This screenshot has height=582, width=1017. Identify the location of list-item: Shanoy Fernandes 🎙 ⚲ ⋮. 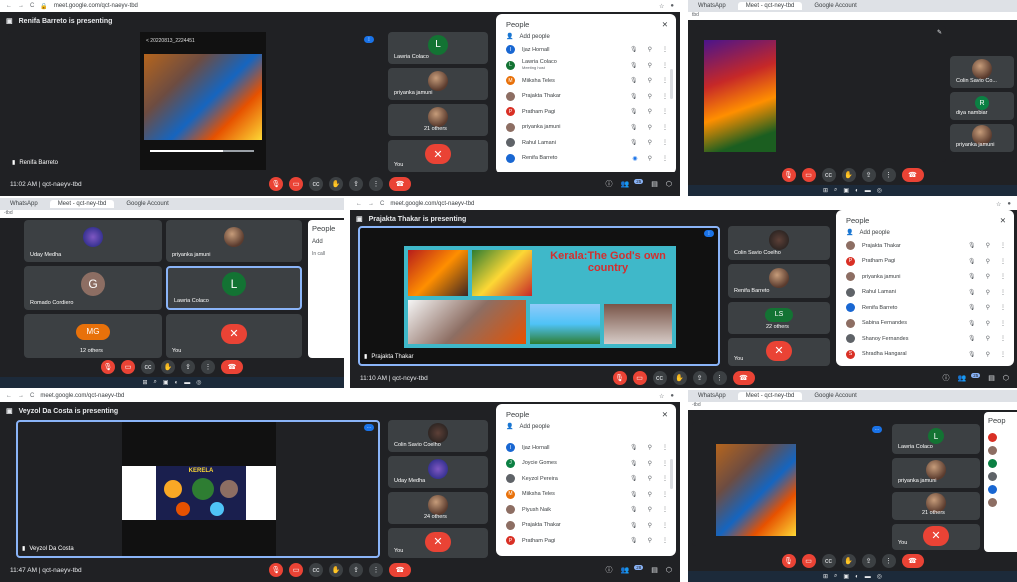
(925, 339).